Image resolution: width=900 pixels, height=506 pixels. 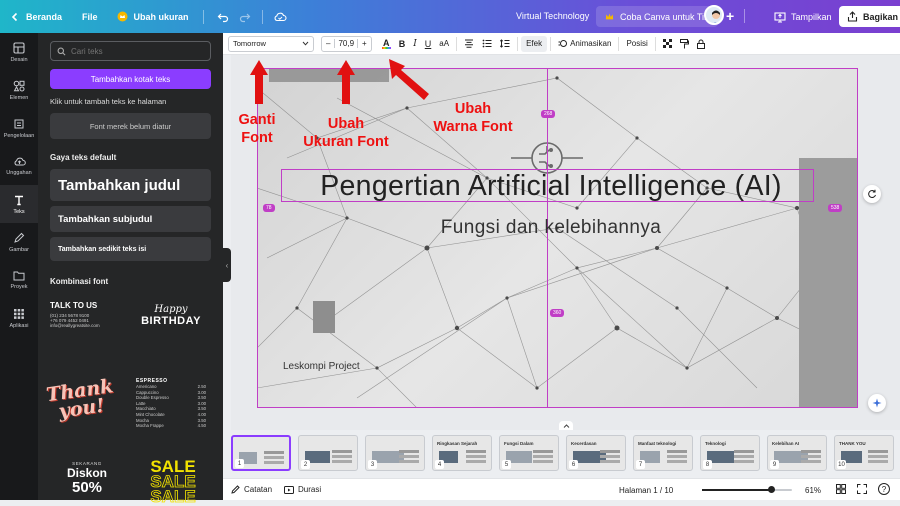 I want to click on notes-button: Catatan, so click(x=251, y=489).